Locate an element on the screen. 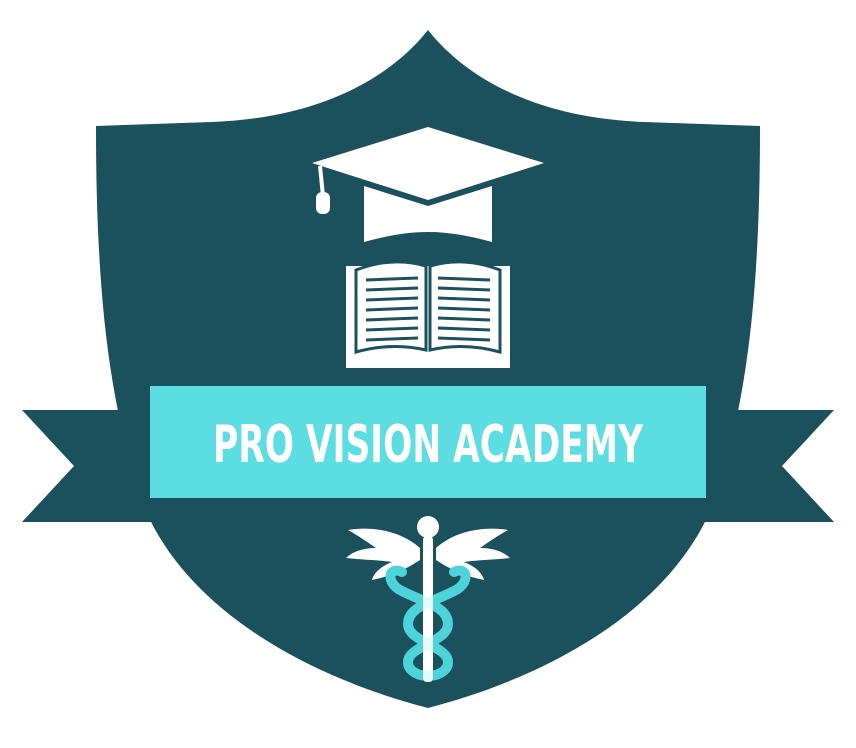 This screenshot has width=856, height=748. academy-name: PRO VISION ACADEMY is located at coordinates (428, 445).